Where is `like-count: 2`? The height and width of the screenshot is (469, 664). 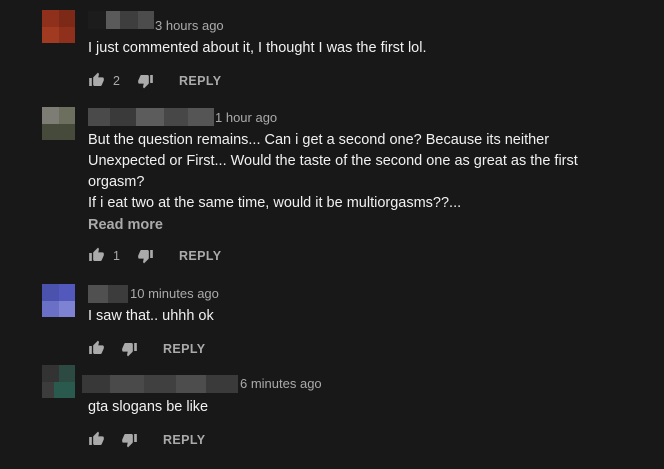
like-count: 2 is located at coordinates (116, 81).